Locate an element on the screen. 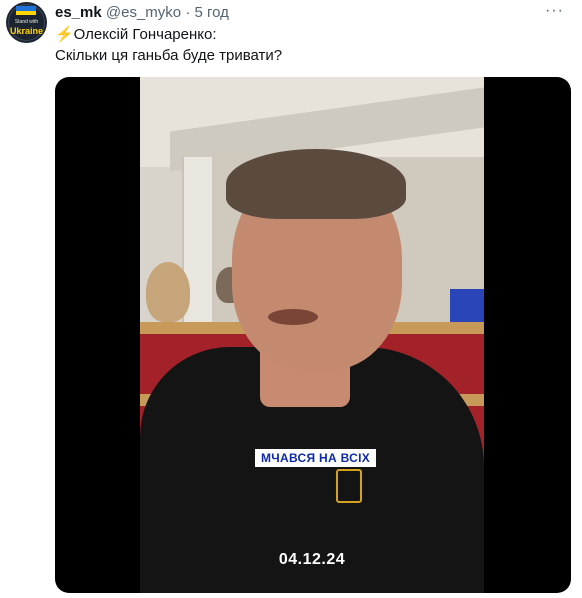  tweet-line-1: ⚡Олексій Гончаренко: is located at coordinates (136, 34).